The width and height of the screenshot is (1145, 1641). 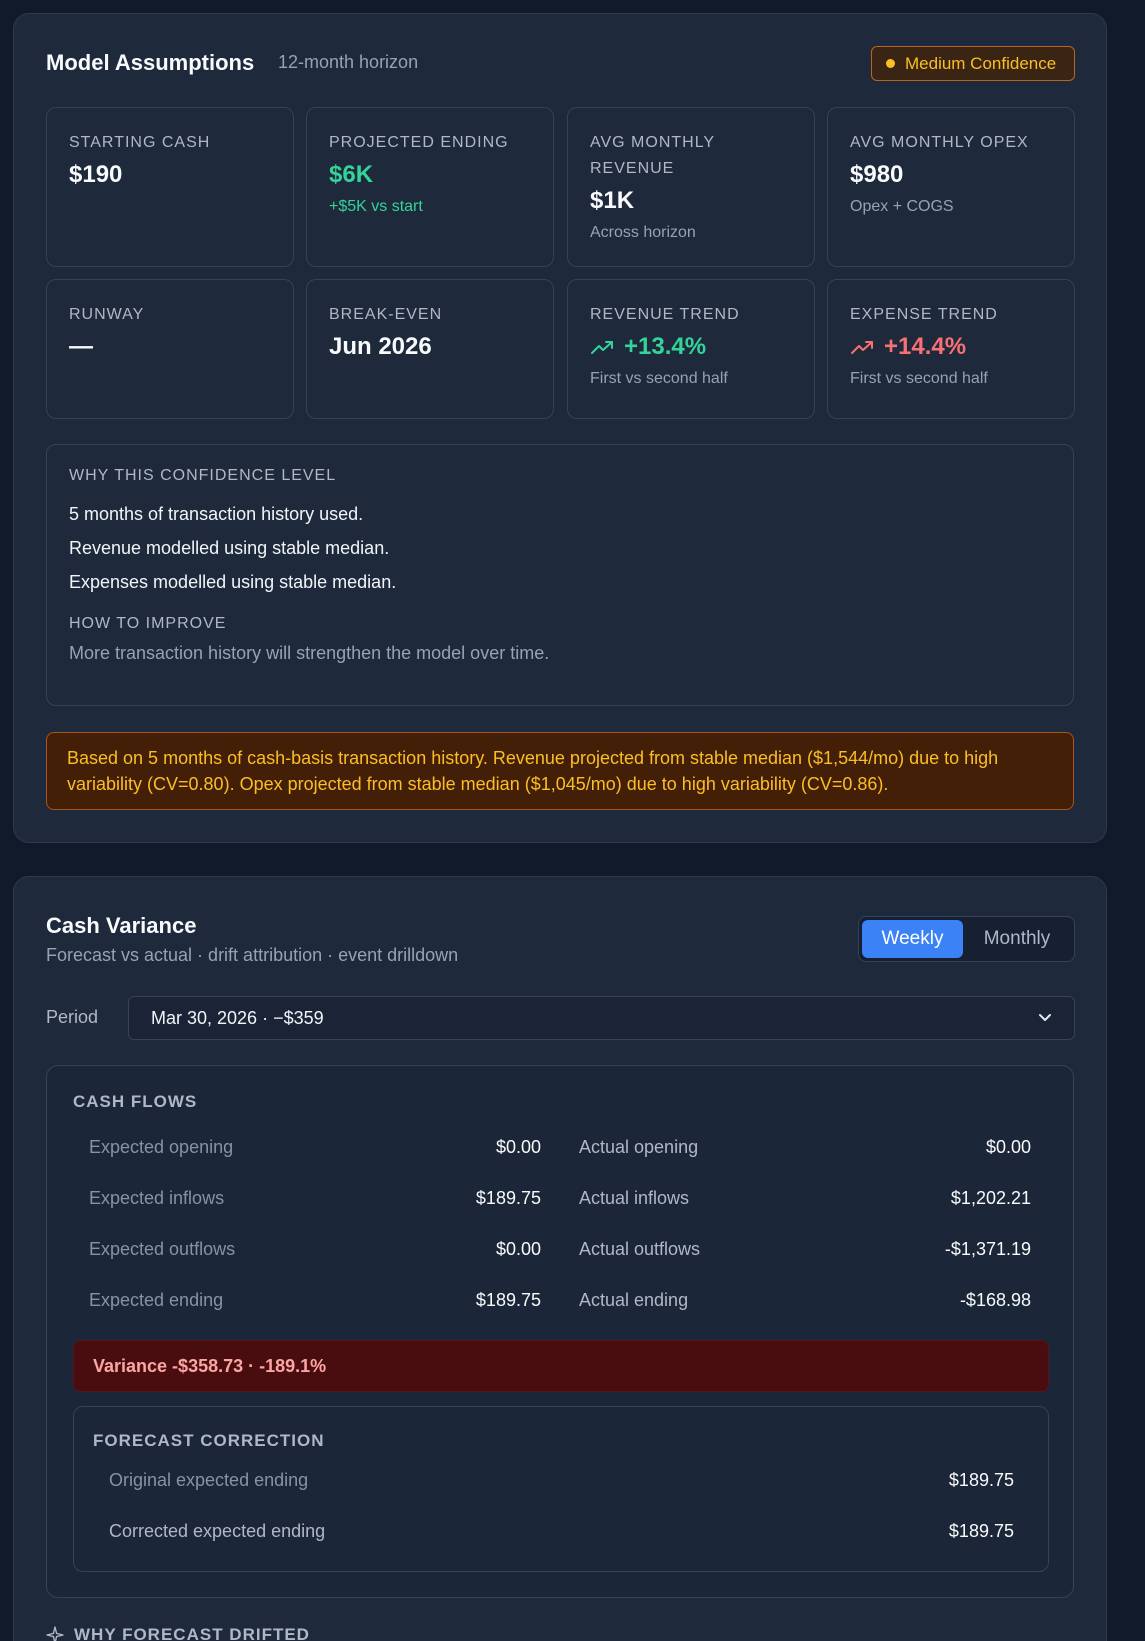 What do you see at coordinates (148, 623) in the screenshot?
I see `how-to-improve-label: HOW TO IMPROVE` at bounding box center [148, 623].